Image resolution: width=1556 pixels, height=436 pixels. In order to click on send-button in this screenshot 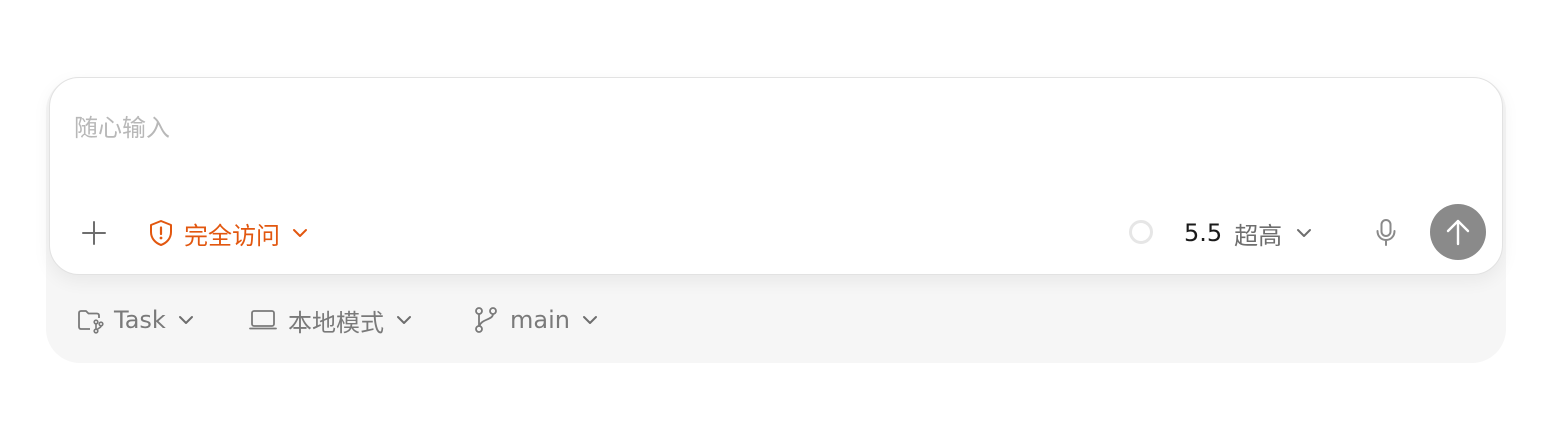, I will do `click(1458, 232)`.